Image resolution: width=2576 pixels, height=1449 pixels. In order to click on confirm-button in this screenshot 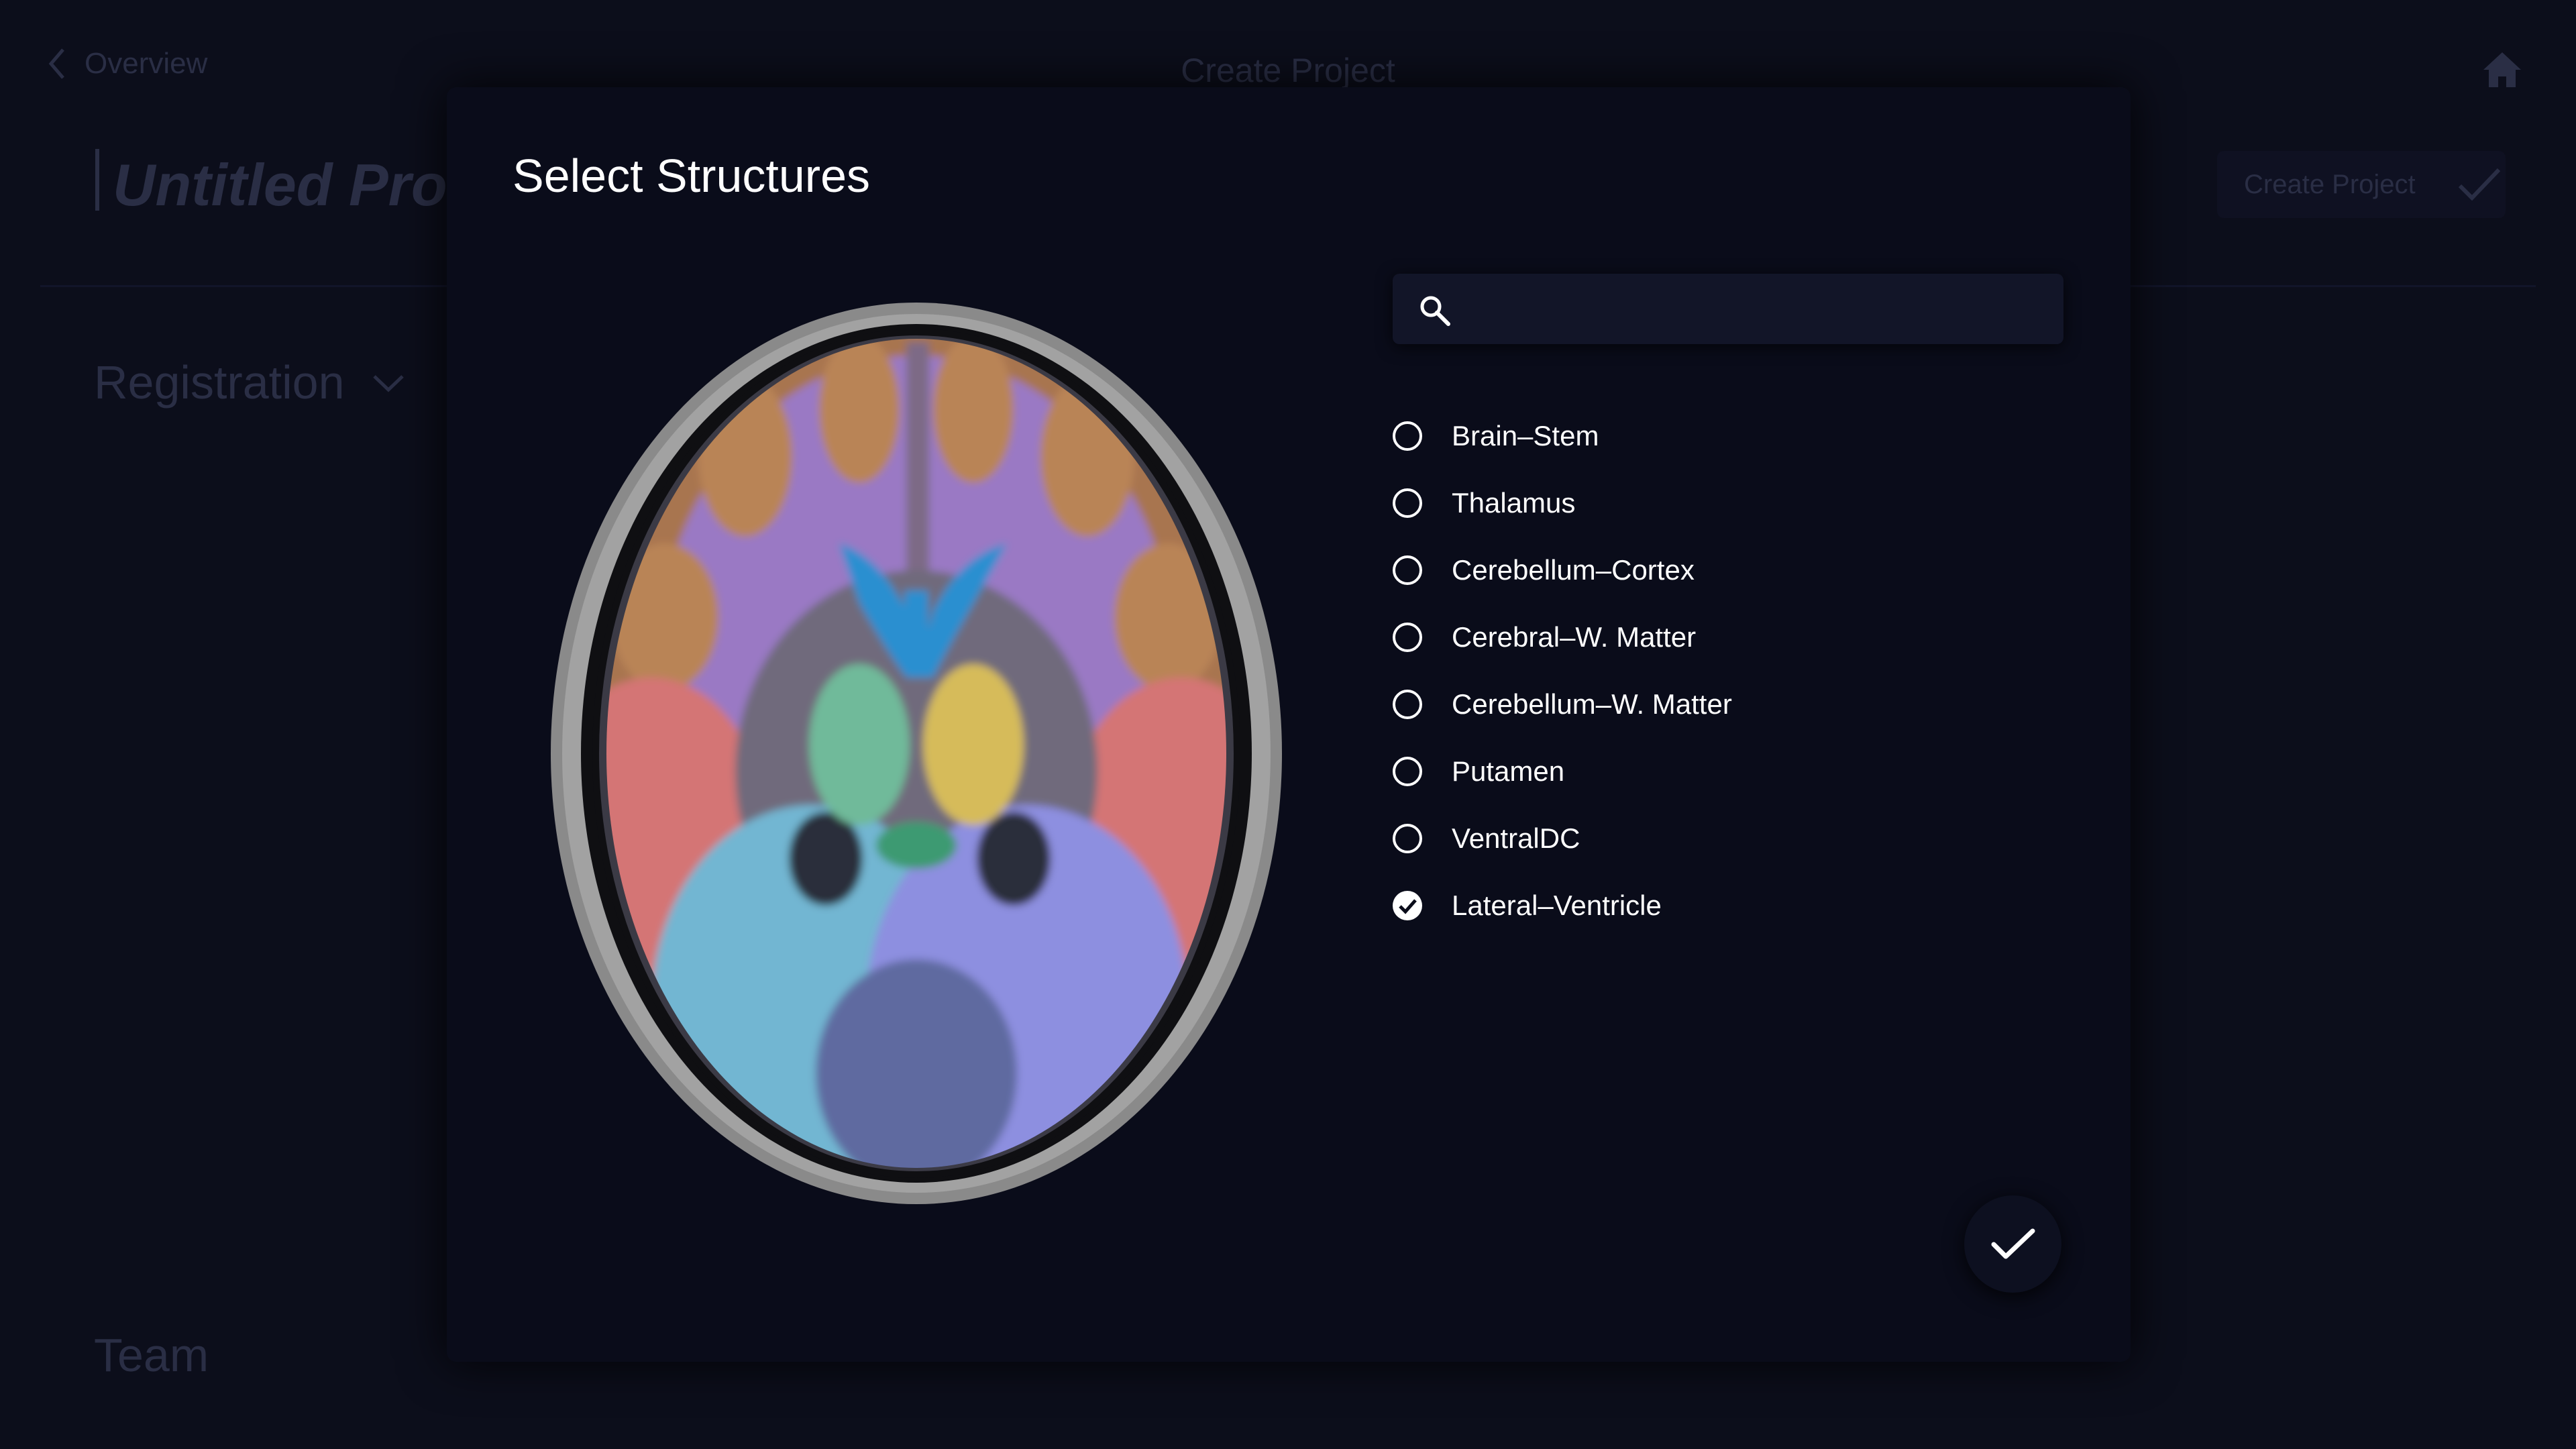, I will do `click(2012, 1244)`.